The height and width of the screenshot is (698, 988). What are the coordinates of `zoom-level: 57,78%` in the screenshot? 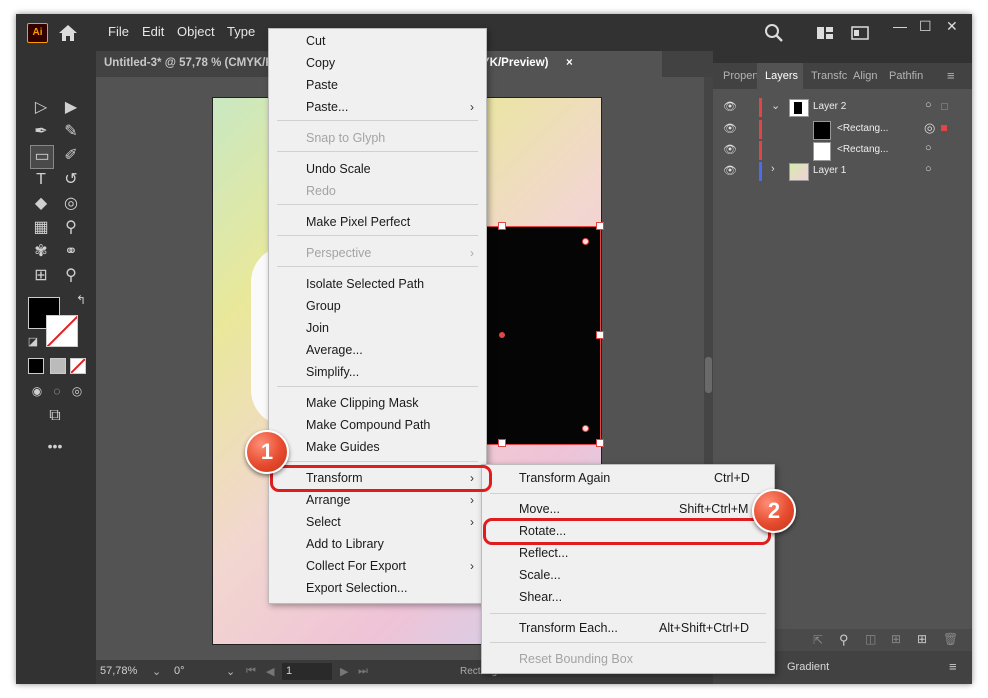 It's located at (118, 671).